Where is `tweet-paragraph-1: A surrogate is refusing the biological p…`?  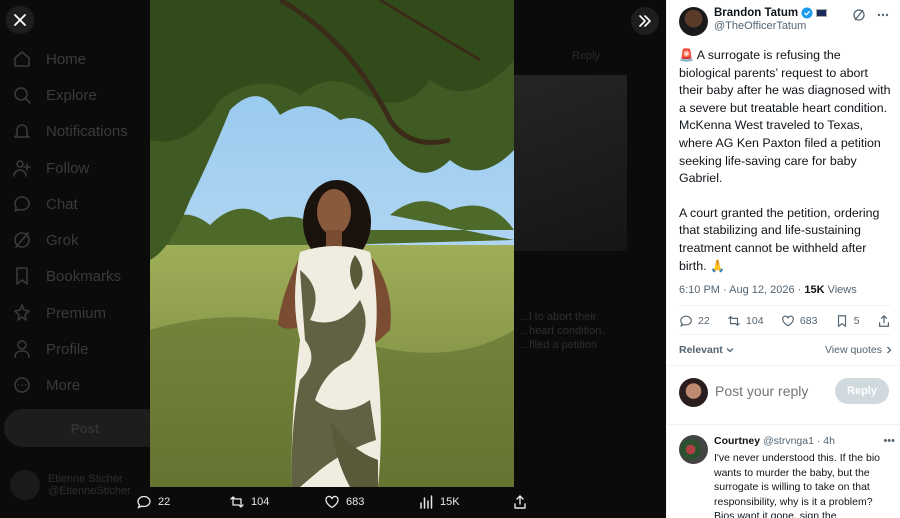
tweet-paragraph-1: A surrogate is refusing the biological p… is located at coordinates (785, 117).